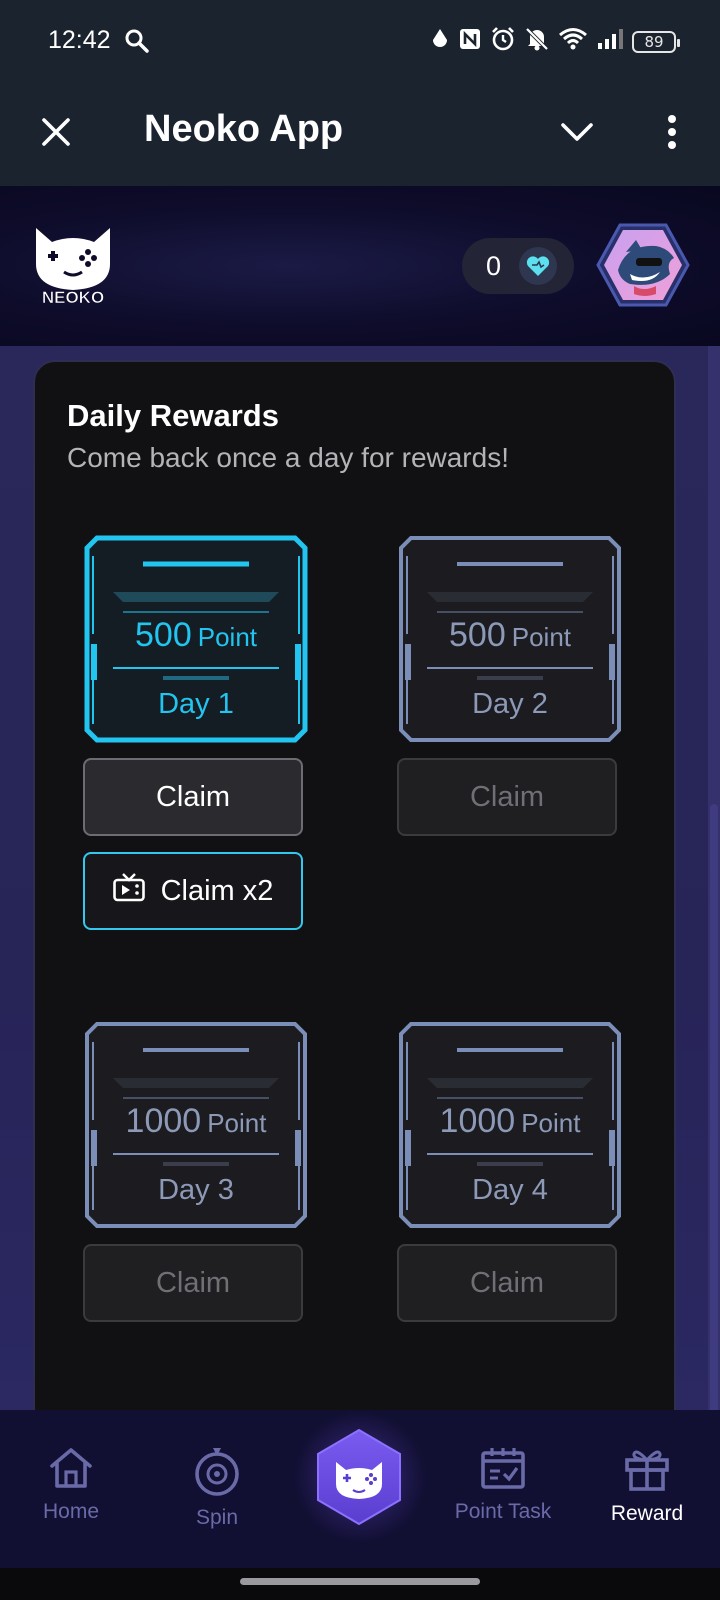 The height and width of the screenshot is (1600, 720). I want to click on battery-icon: 89, so click(656, 41).